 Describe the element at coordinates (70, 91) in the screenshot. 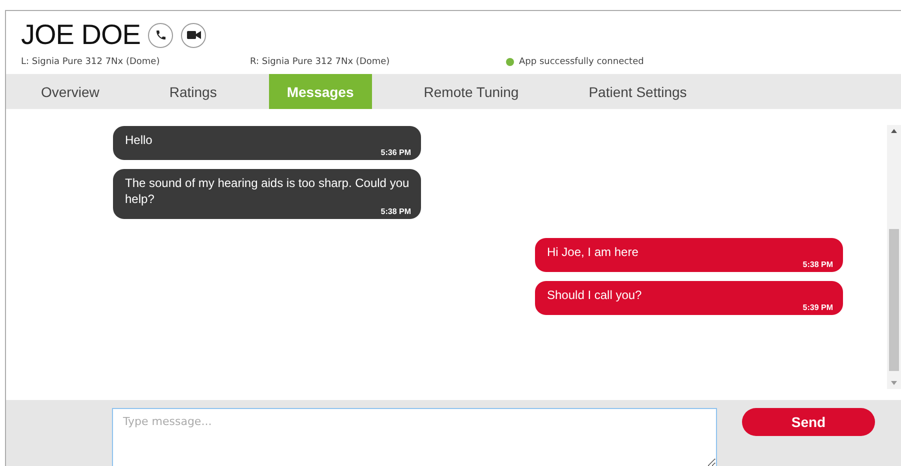

I see `tab: Overview` at that location.